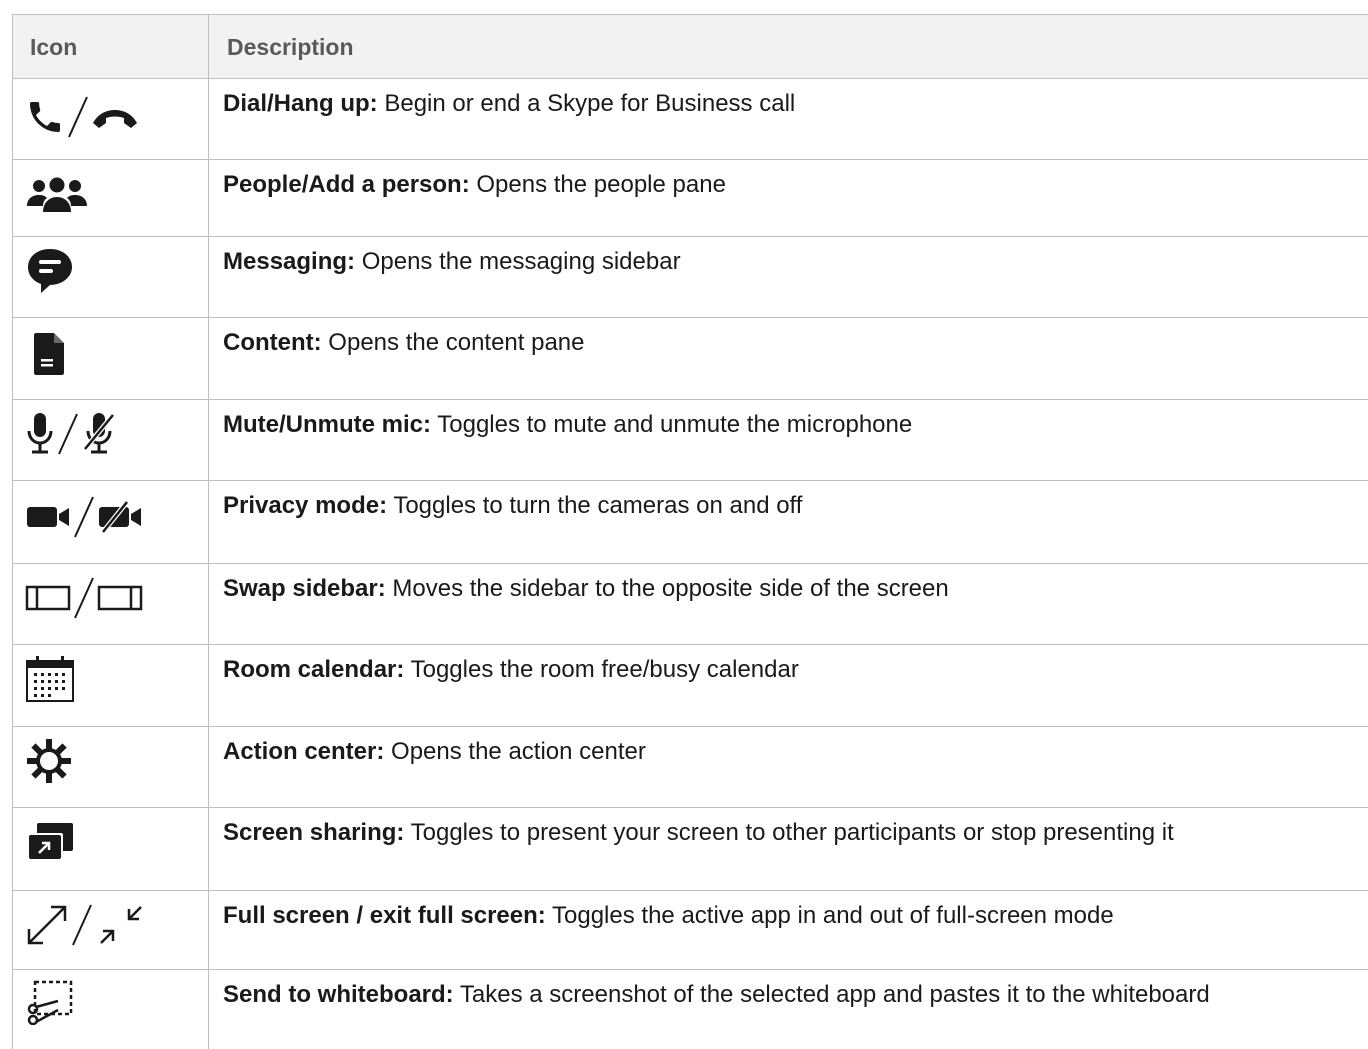 Image resolution: width=1368 pixels, height=1049 pixels. I want to click on camera-off-icon, so click(120, 517).